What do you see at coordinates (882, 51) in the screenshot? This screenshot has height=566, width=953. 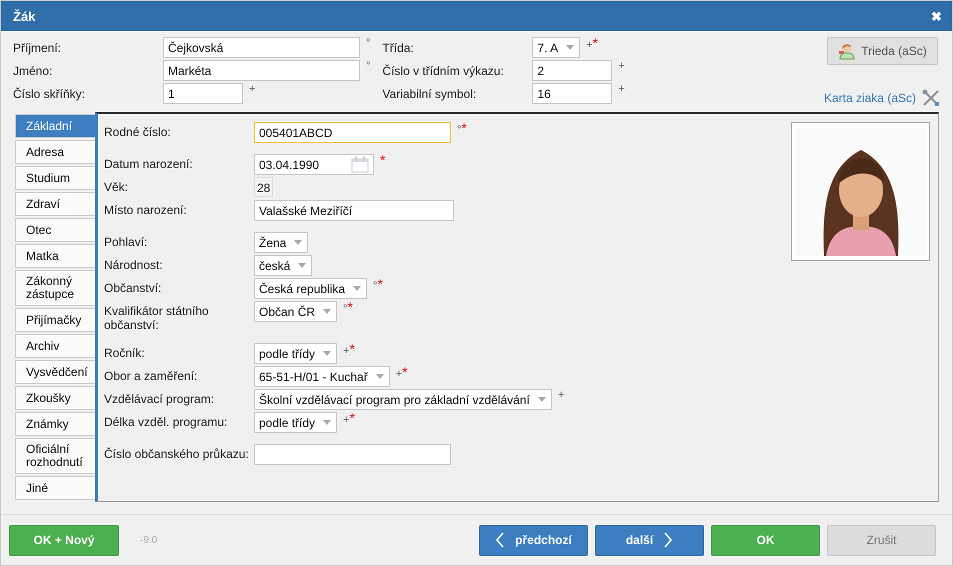 I see `class-button: Trieda (aSc)` at bounding box center [882, 51].